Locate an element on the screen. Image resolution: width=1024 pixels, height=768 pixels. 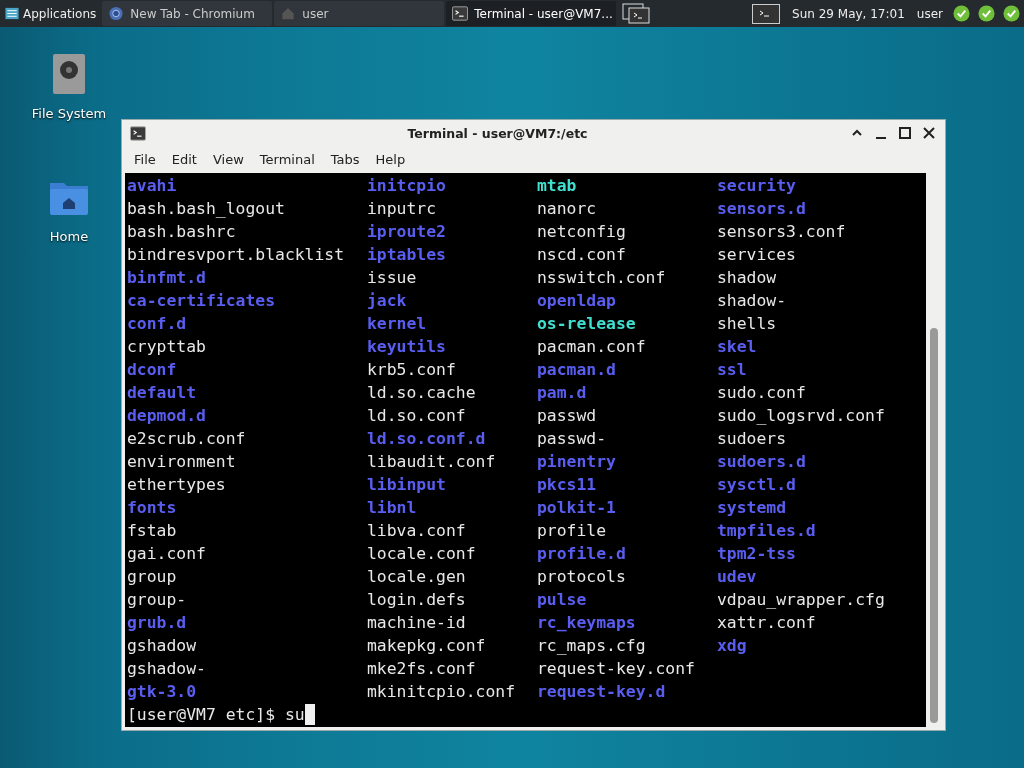
file-name: group is located at coordinates (152, 577).